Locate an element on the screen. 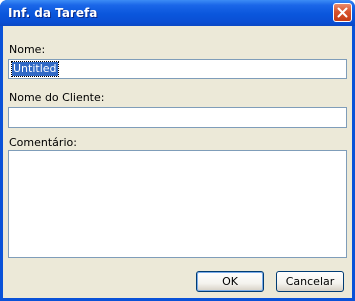 The height and width of the screenshot is (301, 355). ok-button: OK is located at coordinates (230, 281).